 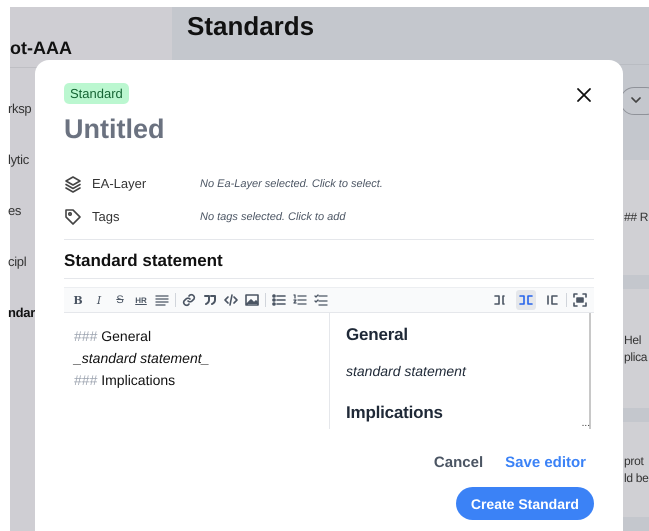 I want to click on sidebar-item: lytic, so click(x=18, y=159).